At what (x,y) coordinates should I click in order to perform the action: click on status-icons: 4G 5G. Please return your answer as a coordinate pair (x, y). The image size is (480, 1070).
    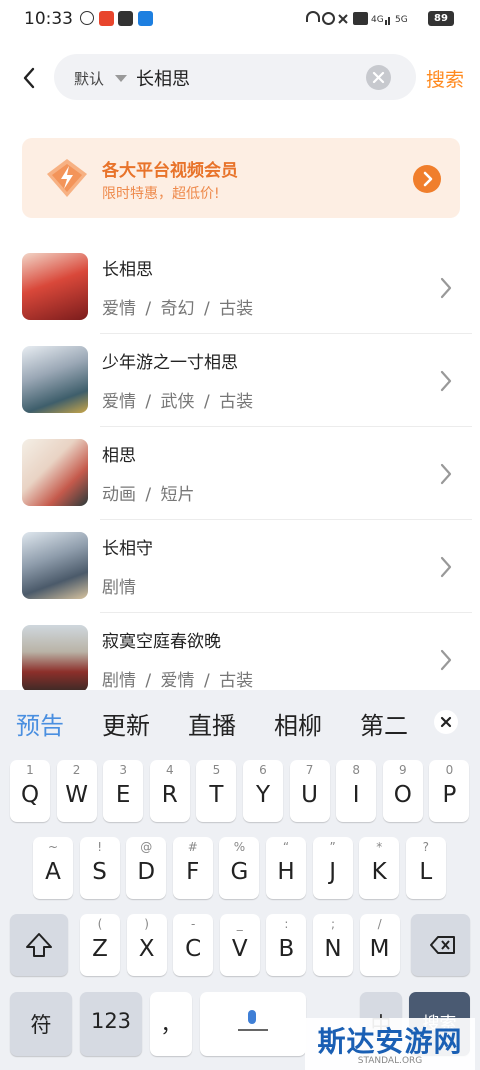
    Looking at the image, I should click on (361, 18).